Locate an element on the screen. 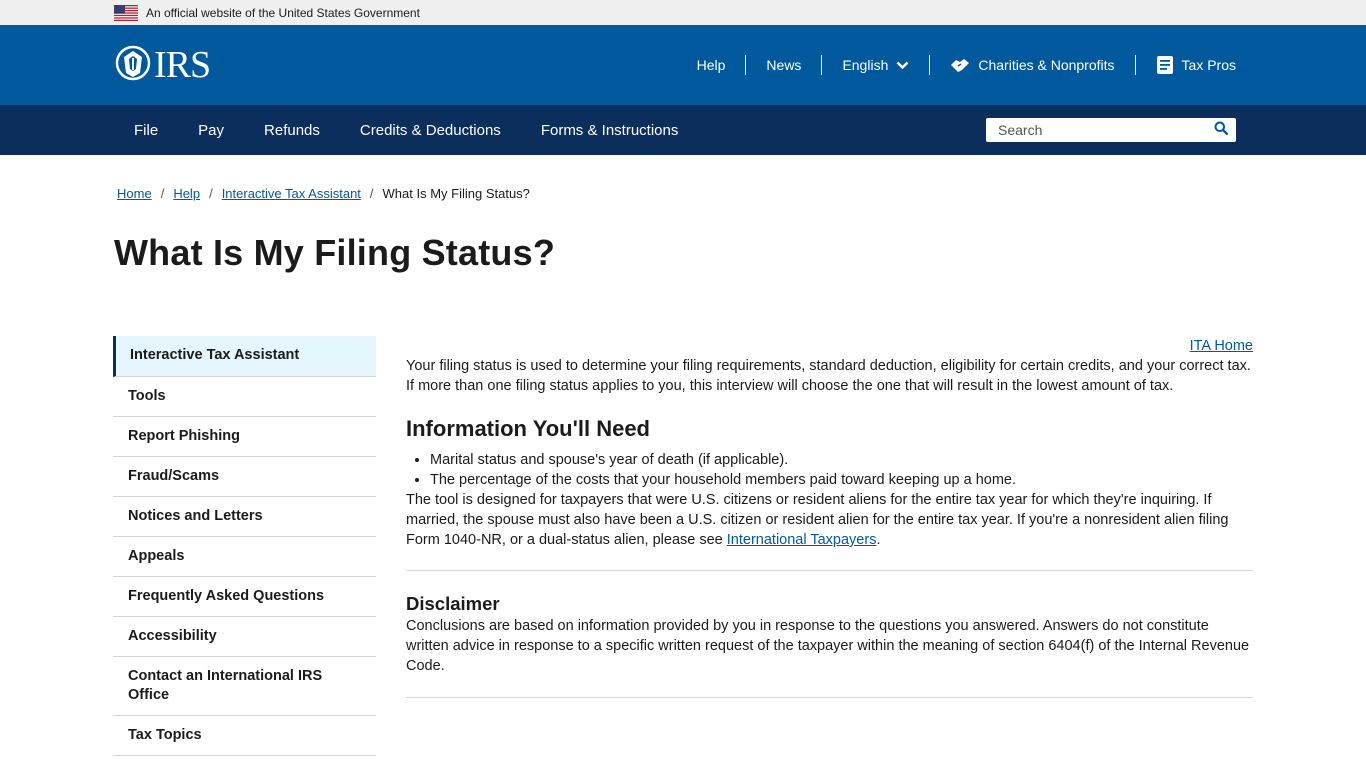  charities-label: Charities & Nonprofits is located at coordinates (1046, 65).